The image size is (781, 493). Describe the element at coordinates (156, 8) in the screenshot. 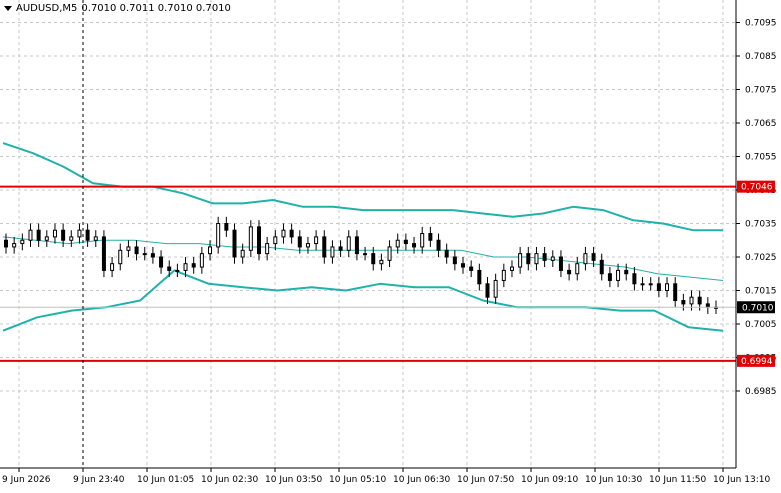

I see `ohlc-values: 0.7010 0.7011 0.7010 0.7010` at that location.